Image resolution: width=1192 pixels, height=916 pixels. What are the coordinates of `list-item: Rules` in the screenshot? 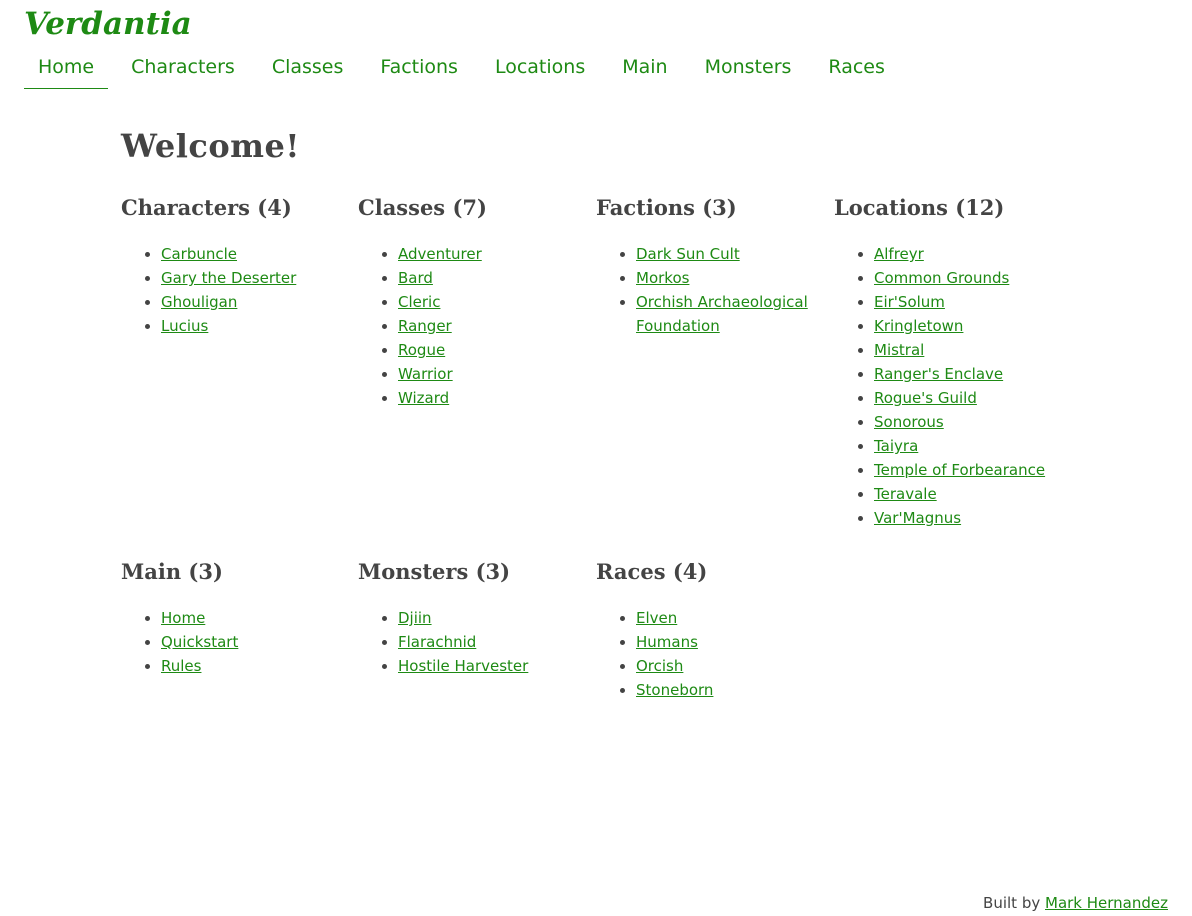 It's located at (259, 666).